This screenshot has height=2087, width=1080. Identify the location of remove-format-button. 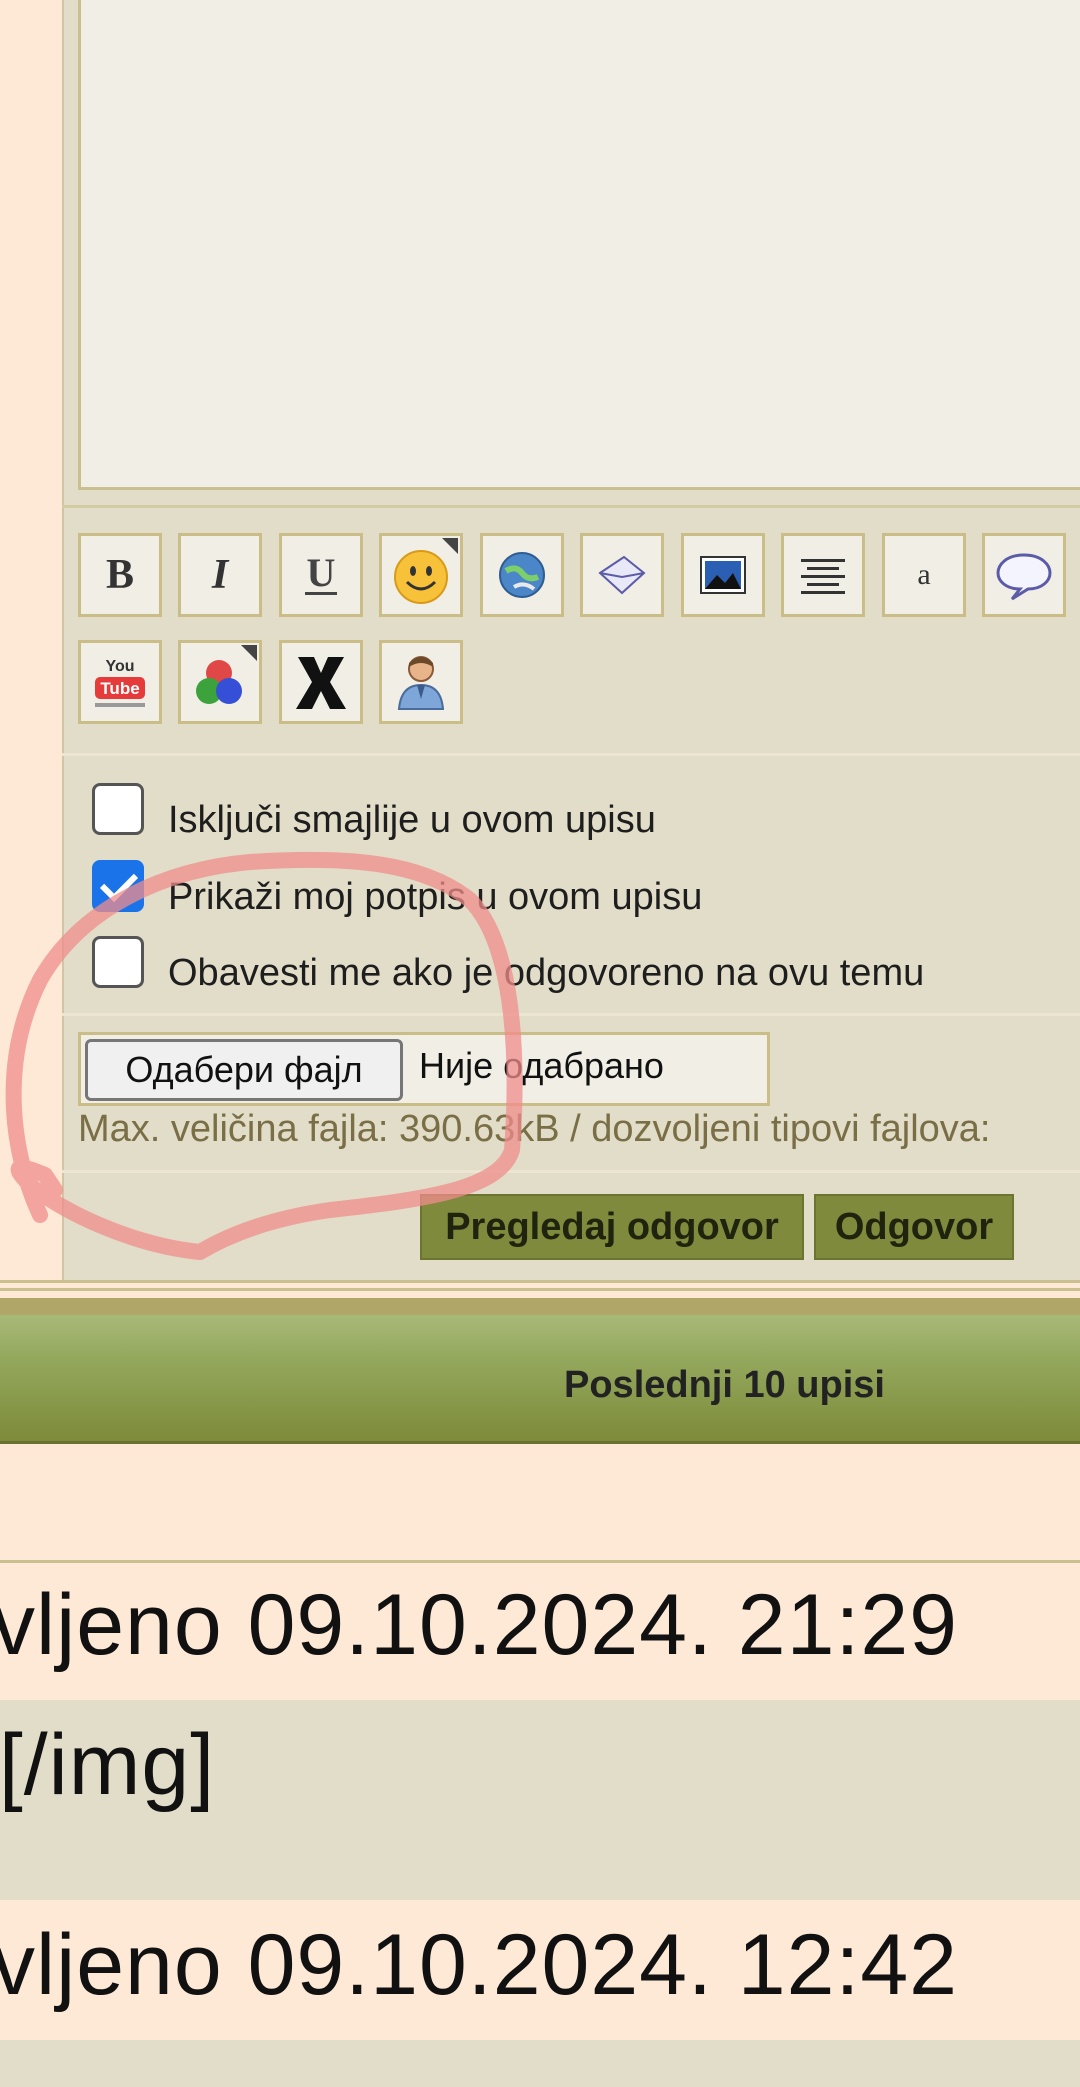
(321, 682).